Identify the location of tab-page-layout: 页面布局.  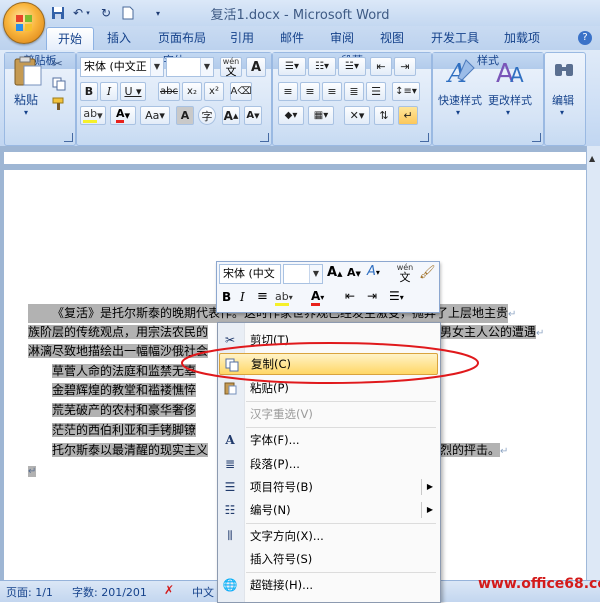
(182, 38).